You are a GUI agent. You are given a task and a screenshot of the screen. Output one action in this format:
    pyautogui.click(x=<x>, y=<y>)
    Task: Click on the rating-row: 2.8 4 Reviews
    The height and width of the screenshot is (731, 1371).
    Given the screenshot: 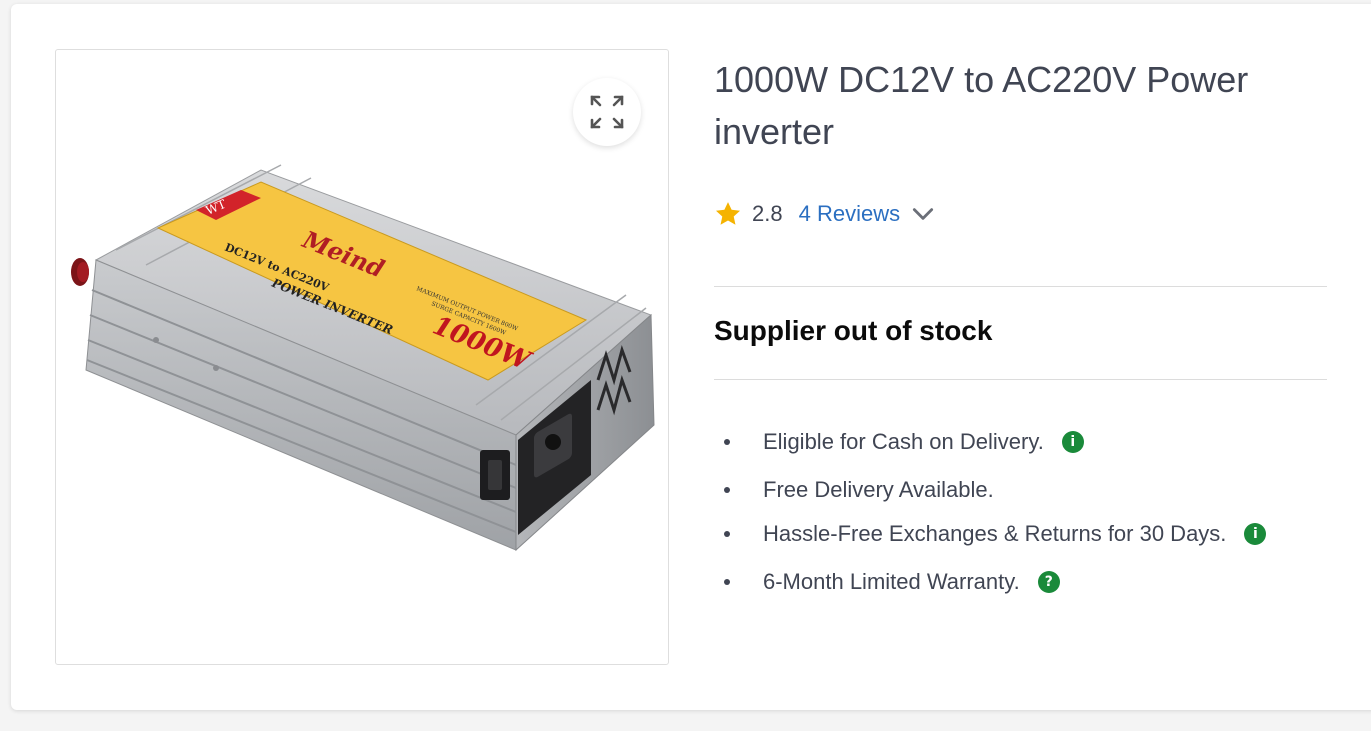 What is the action you would take?
    pyautogui.click(x=825, y=214)
    